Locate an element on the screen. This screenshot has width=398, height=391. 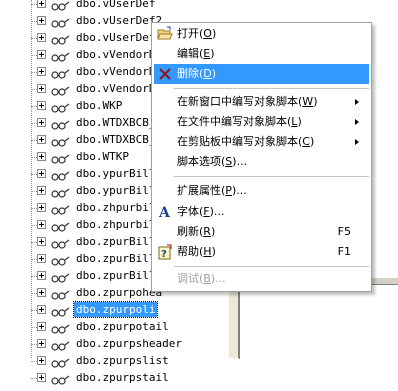
tree-row: dbo.vUserDef is located at coordinates (100, 6).